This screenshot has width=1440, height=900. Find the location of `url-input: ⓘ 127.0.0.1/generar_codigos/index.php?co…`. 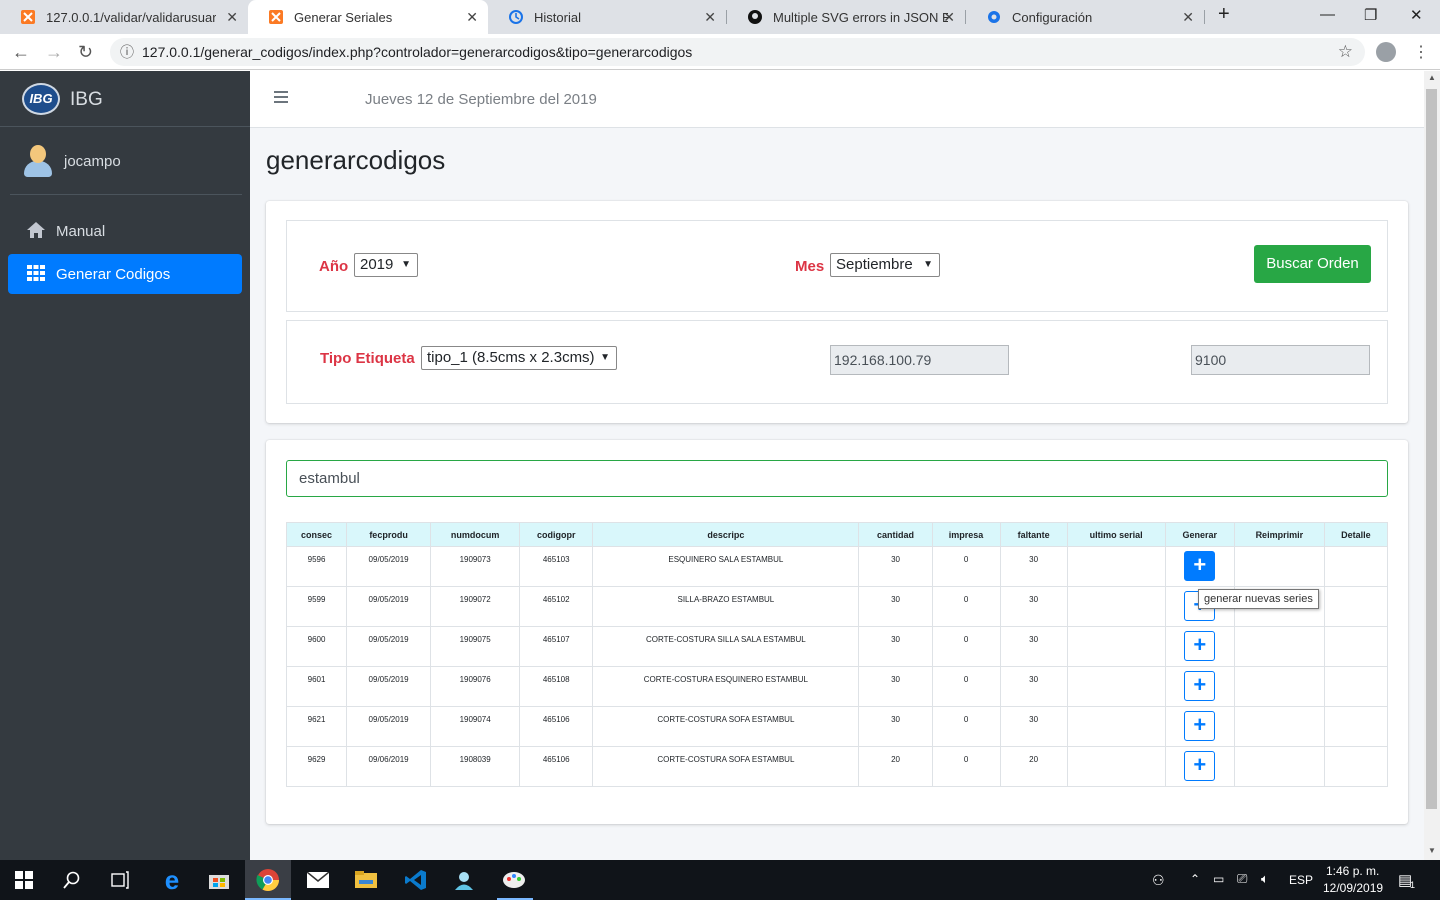

url-input: ⓘ 127.0.0.1/generar_codigos/index.php?co… is located at coordinates (737, 52).